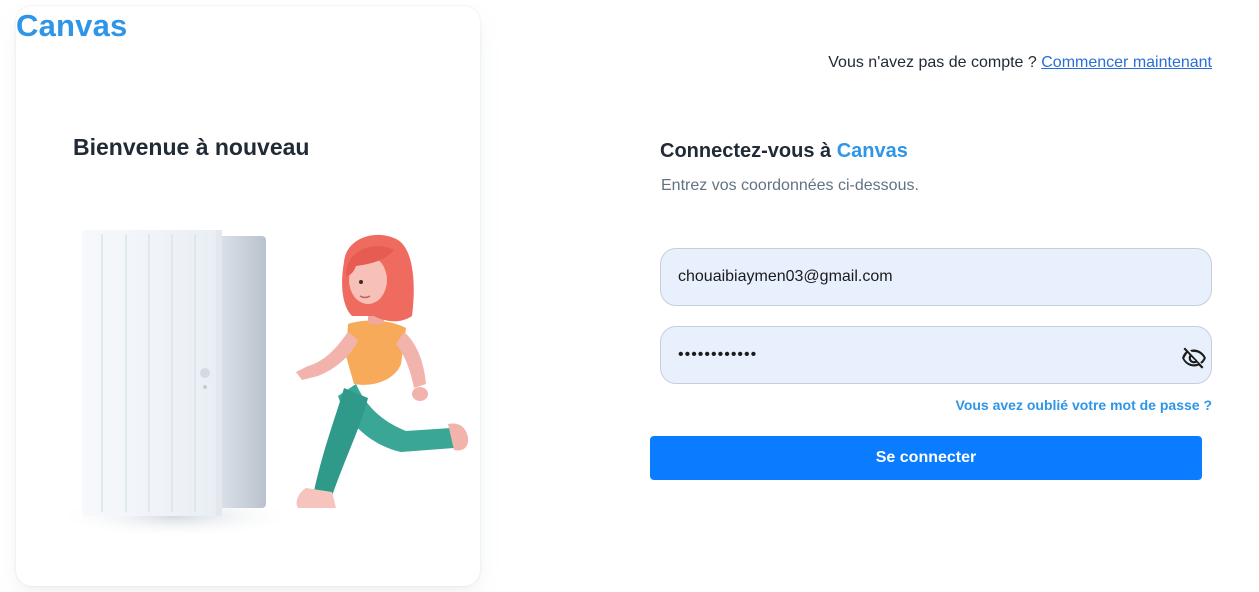 The image size is (1259, 592). What do you see at coordinates (872, 151) in the screenshot?
I see `form-title-accent: Canvas` at bounding box center [872, 151].